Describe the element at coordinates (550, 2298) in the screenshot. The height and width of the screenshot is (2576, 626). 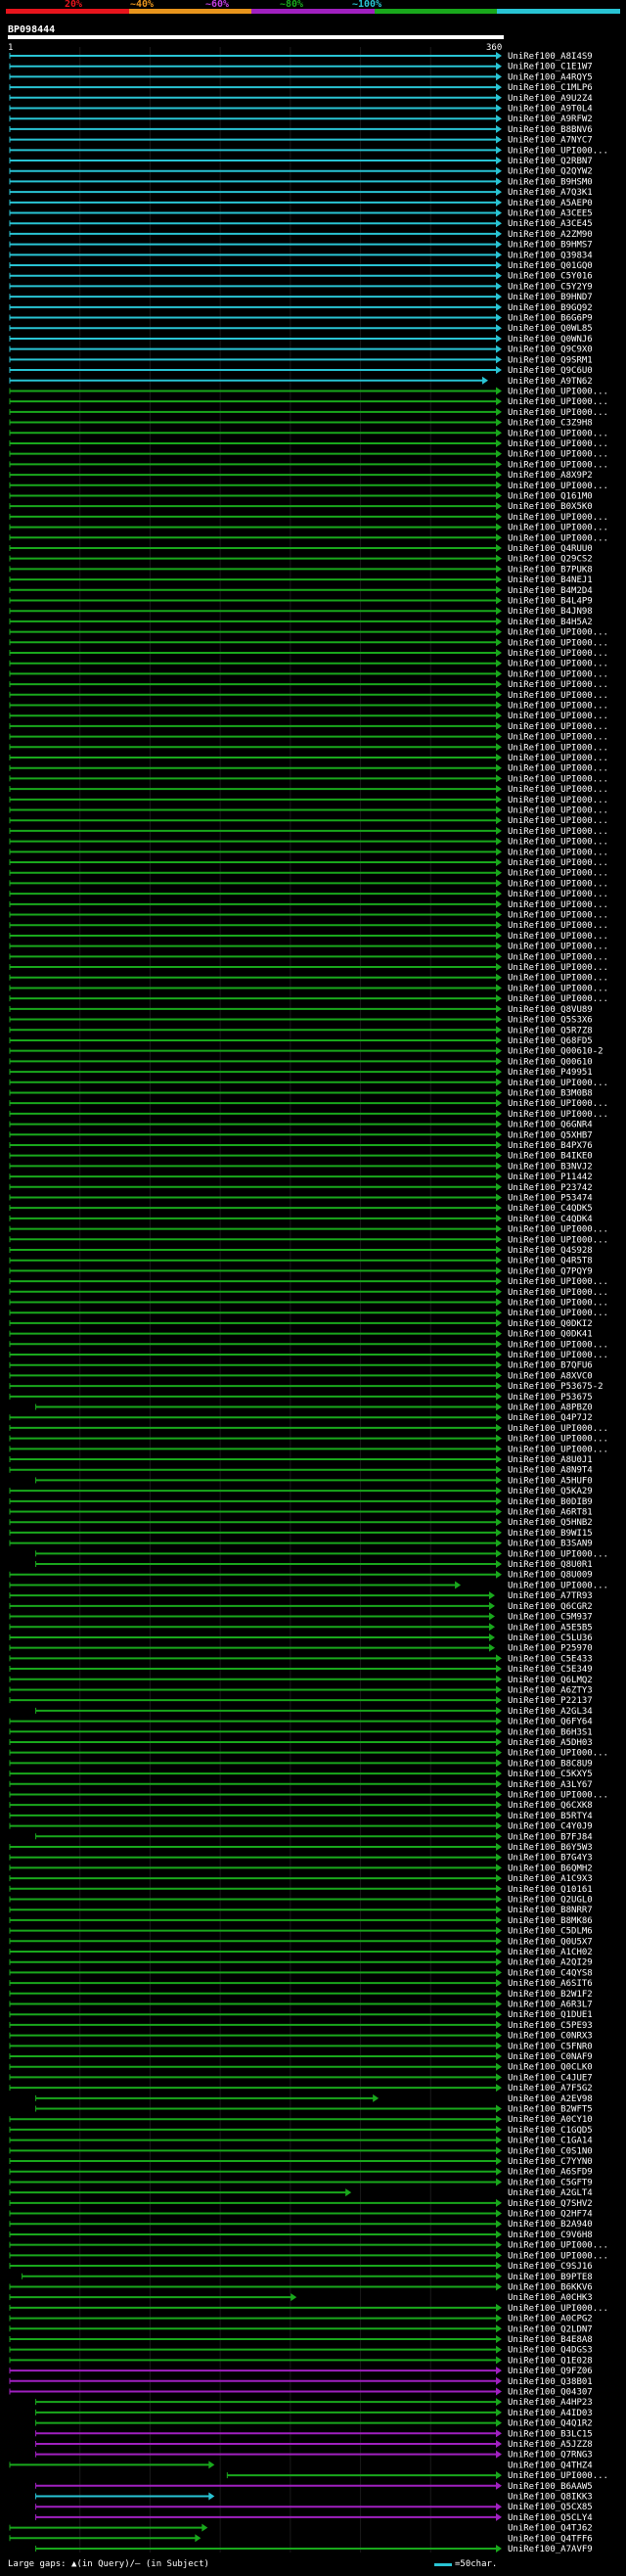
I see `hit-label: UniRef100_A0CHK3` at that location.